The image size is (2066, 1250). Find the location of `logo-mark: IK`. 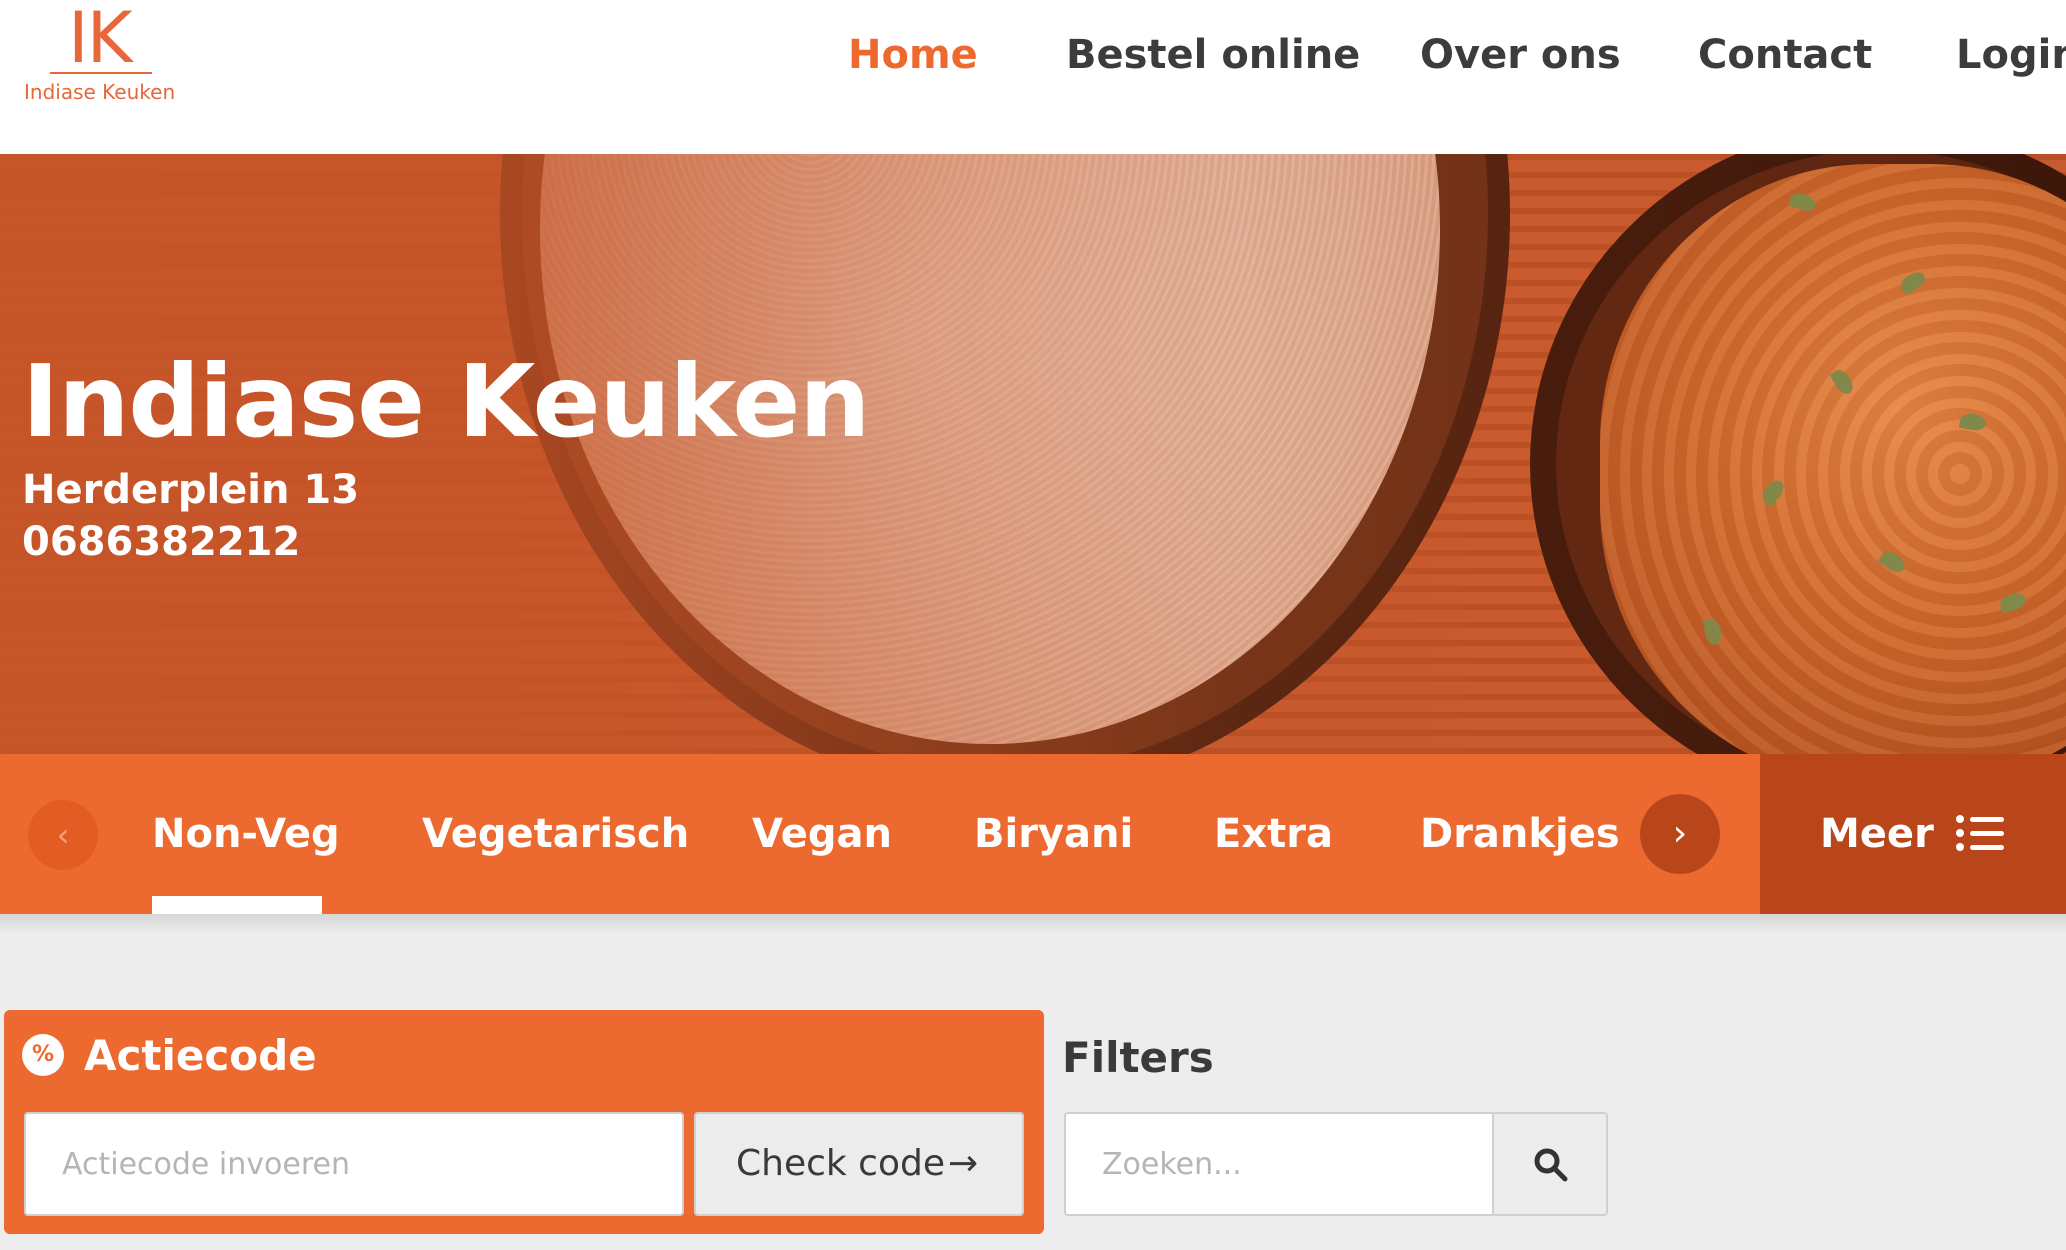

logo-mark: IK is located at coordinates (100, 39).